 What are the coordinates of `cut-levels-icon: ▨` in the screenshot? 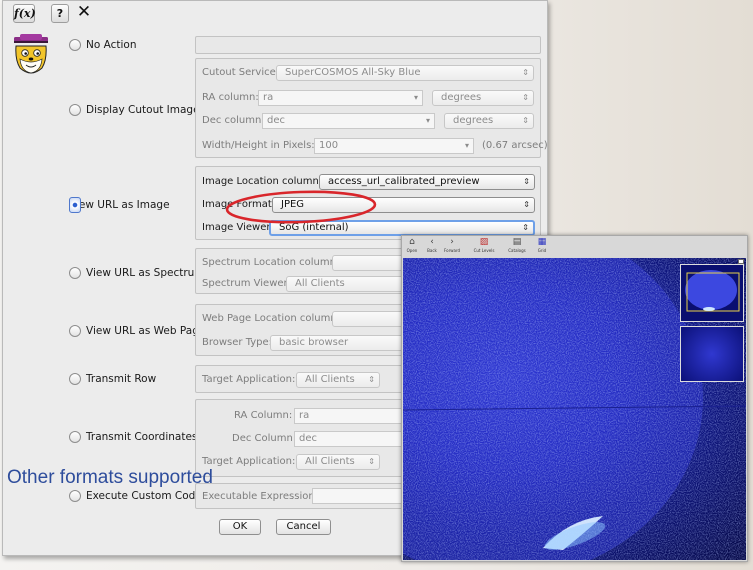 It's located at (484, 242).